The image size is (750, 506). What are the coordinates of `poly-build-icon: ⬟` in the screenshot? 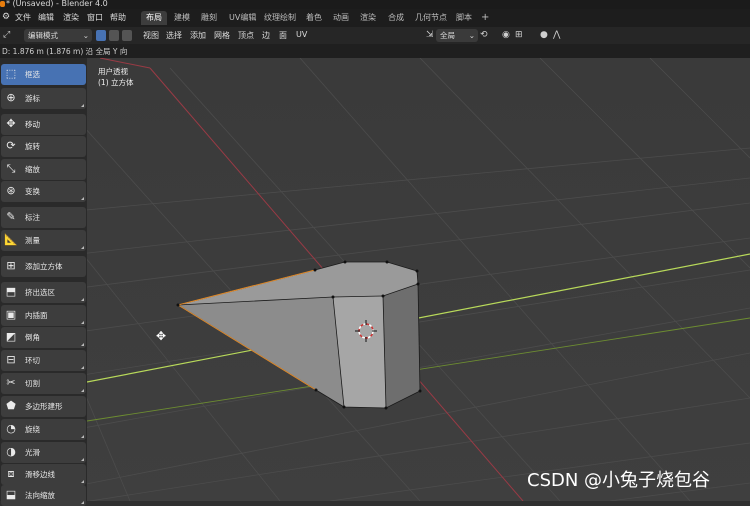 It's located at (11, 405).